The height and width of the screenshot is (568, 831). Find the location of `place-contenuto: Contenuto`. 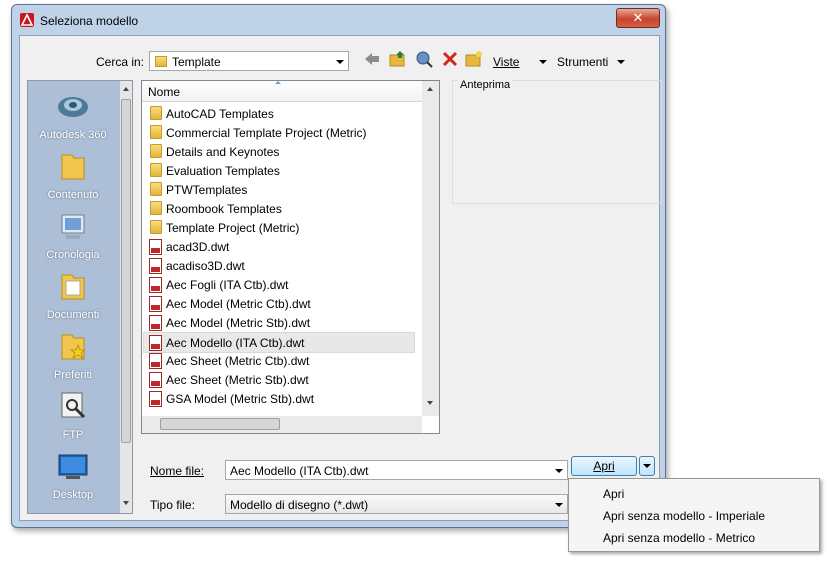

place-contenuto: Contenuto is located at coordinates (73, 175).